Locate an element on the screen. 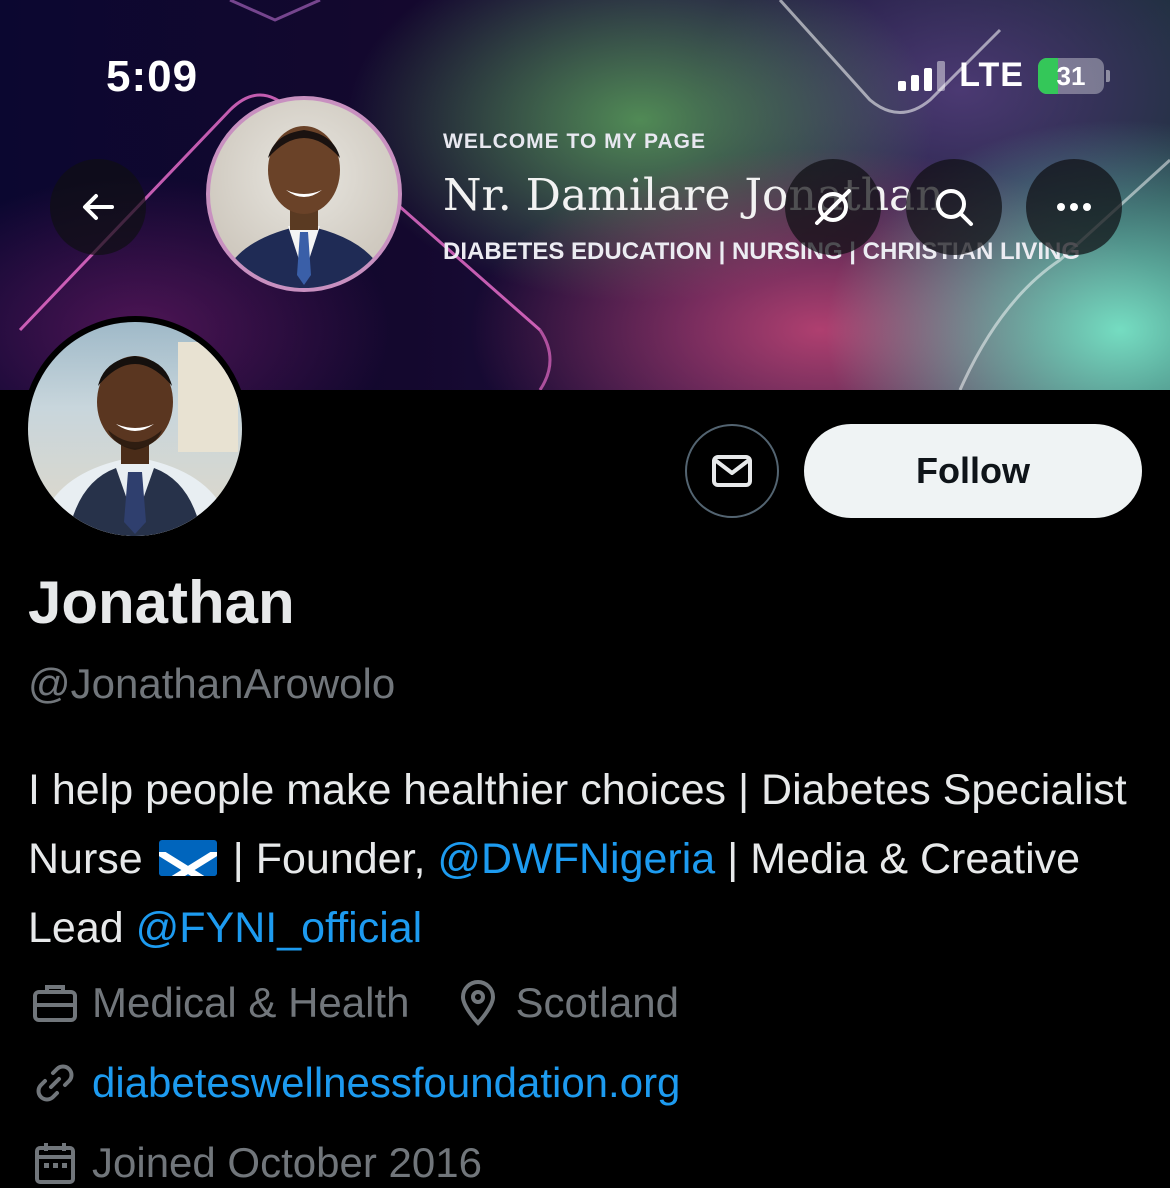  profile-handle: @JonathanArowolo is located at coordinates (212, 683).